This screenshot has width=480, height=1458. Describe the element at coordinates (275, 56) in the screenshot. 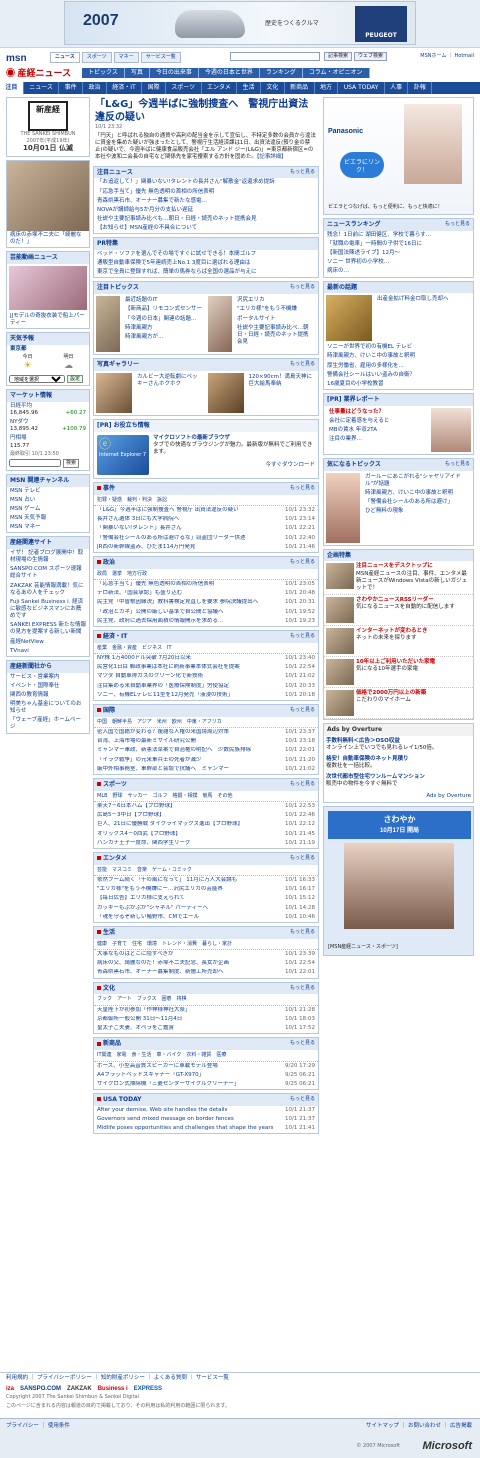

I see `search-input` at that location.